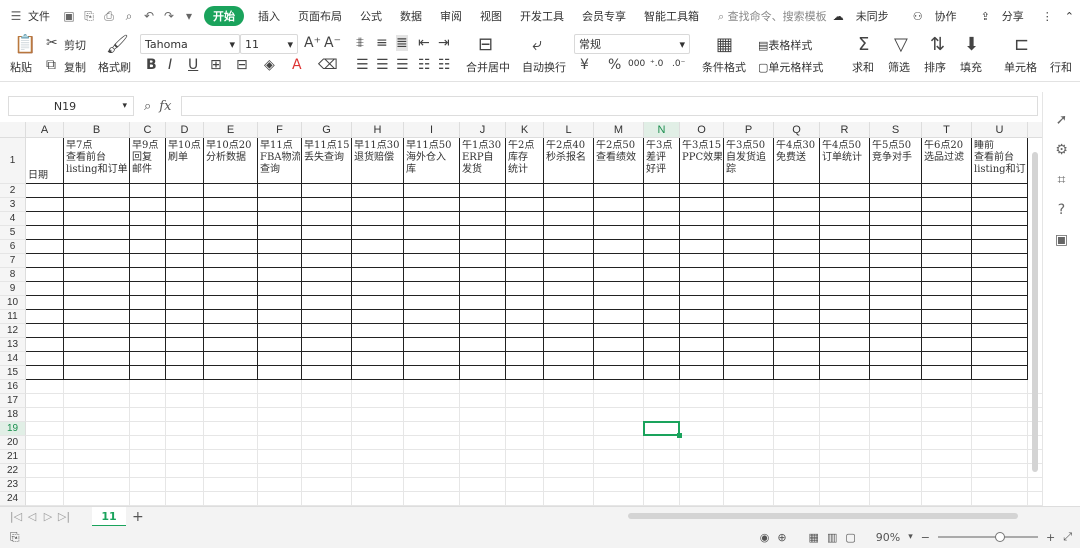  Describe the element at coordinates (632, 44) in the screenshot. I see `number-format-select: 常规 ▾` at that location.